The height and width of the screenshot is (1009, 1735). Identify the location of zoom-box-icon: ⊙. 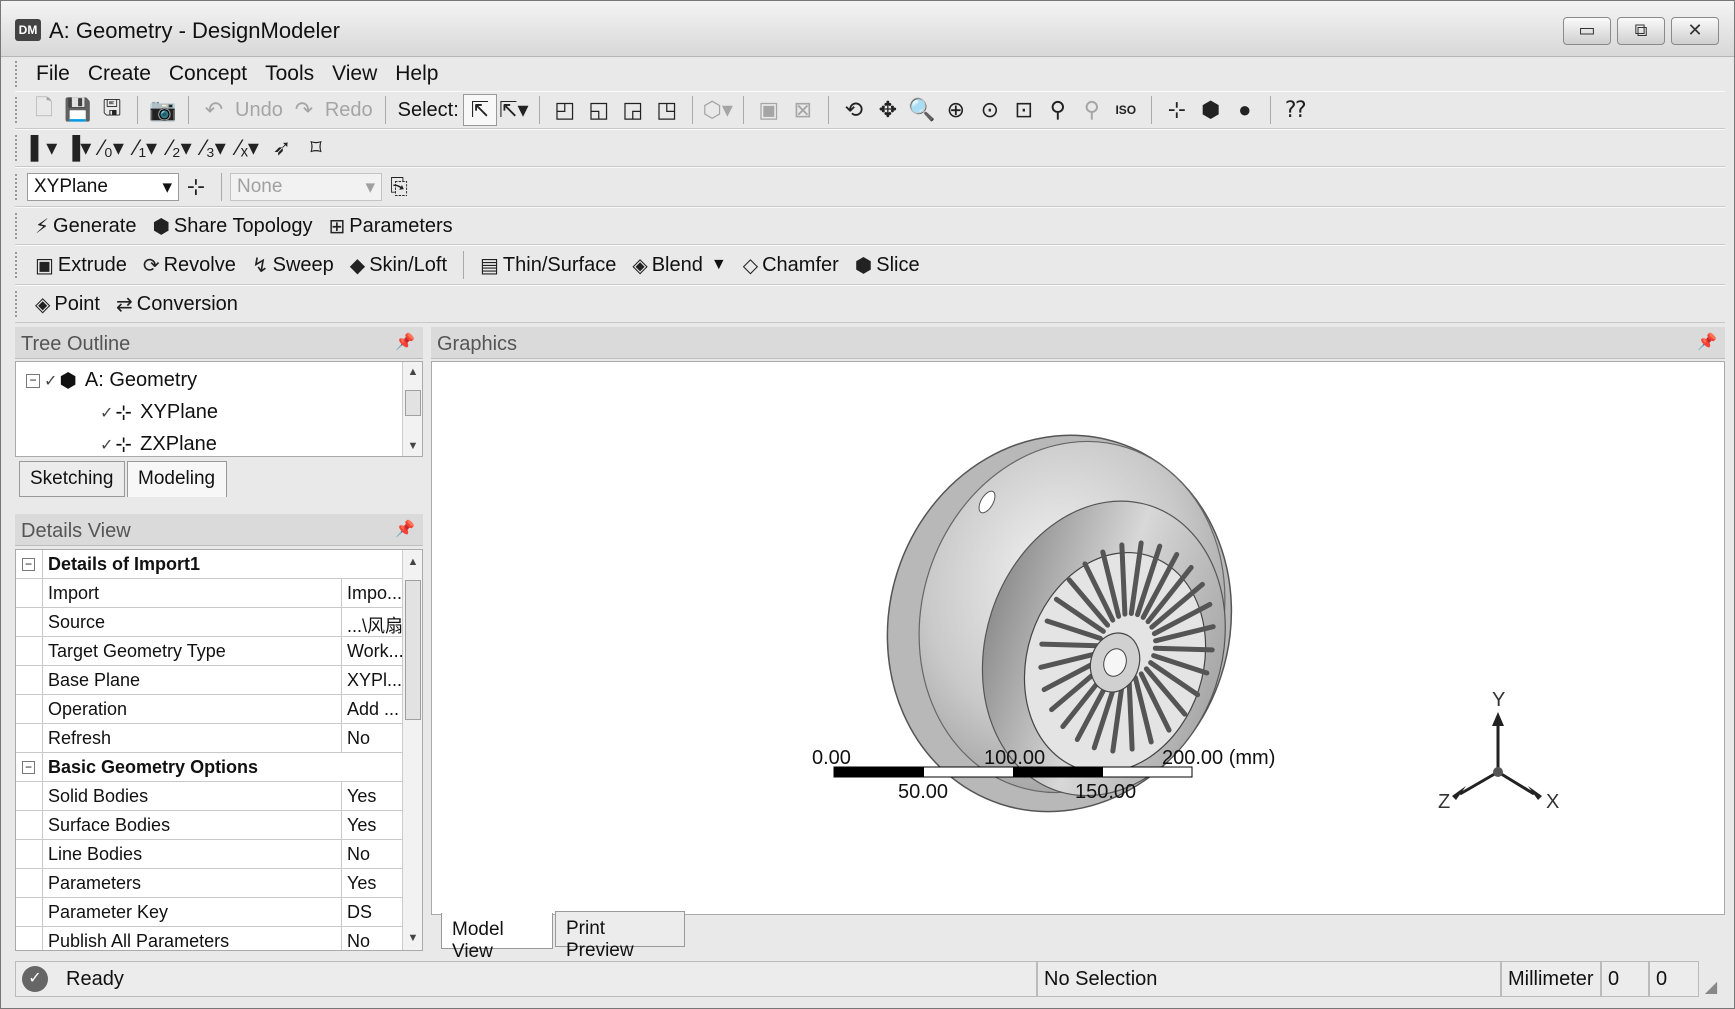
(990, 110).